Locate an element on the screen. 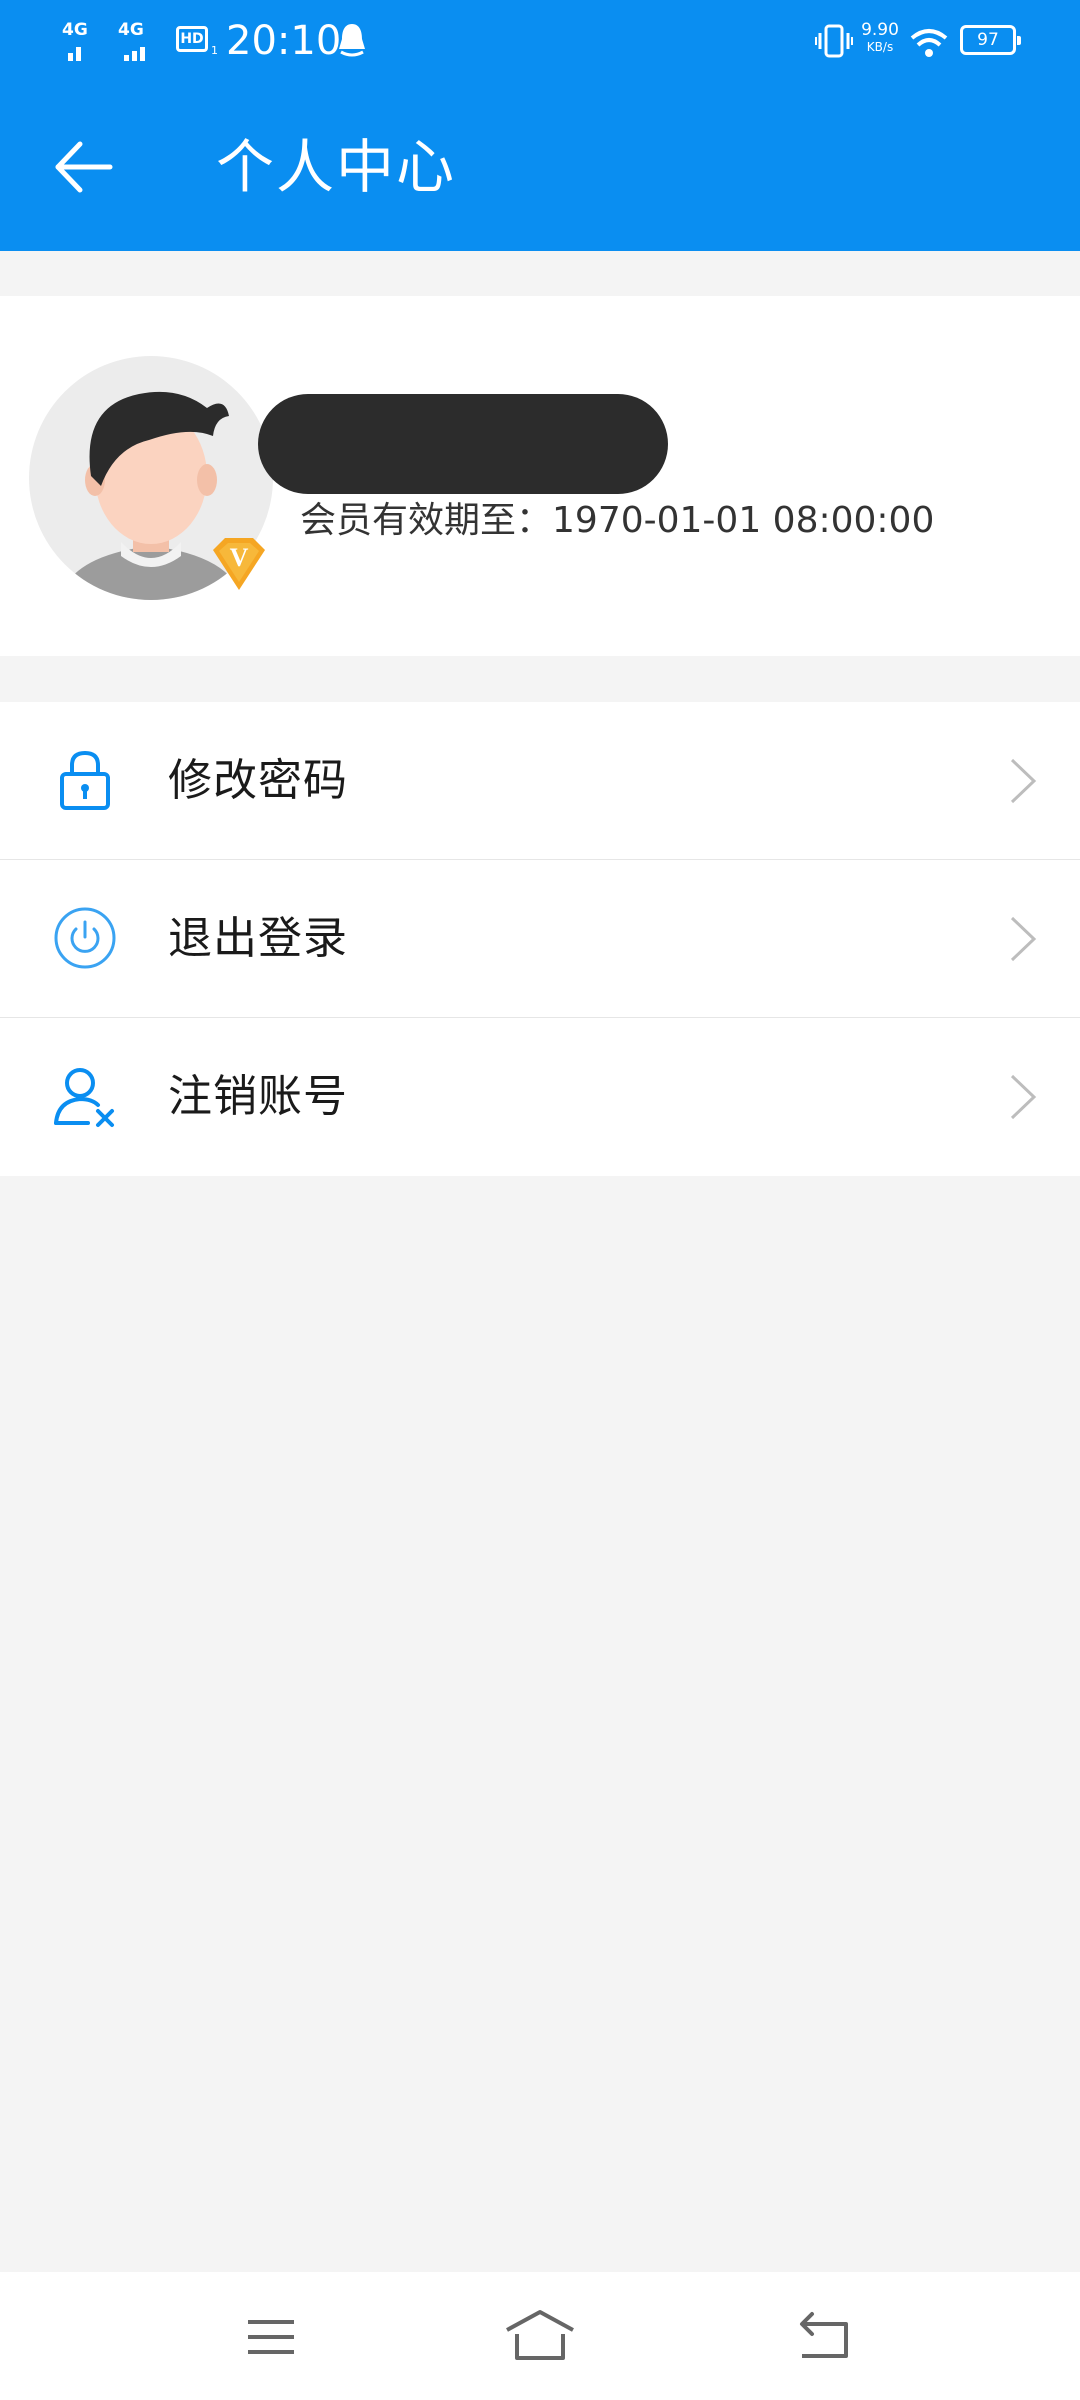 This screenshot has height=2400, width=1080. member-expiry-value: 1970-01-01 08:00:00 is located at coordinates (743, 520).